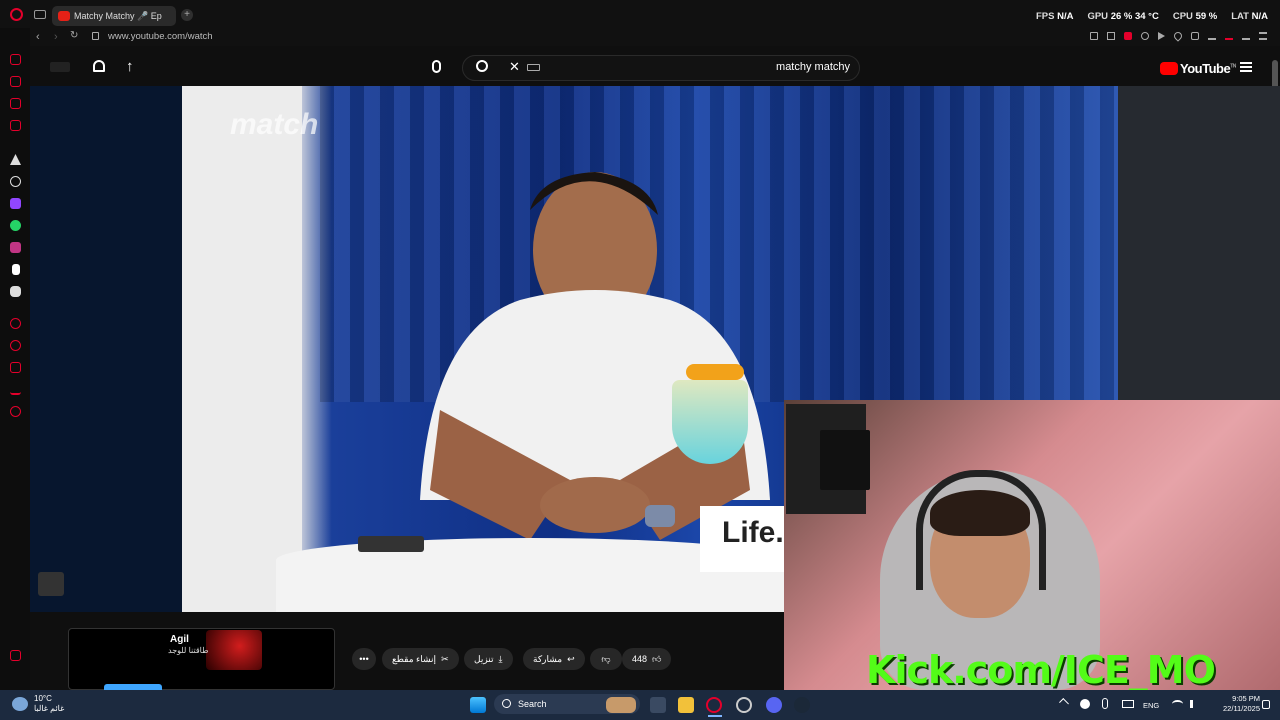 The height and width of the screenshot is (720, 1280). I want to click on pin-icon, so click(1094, 36).